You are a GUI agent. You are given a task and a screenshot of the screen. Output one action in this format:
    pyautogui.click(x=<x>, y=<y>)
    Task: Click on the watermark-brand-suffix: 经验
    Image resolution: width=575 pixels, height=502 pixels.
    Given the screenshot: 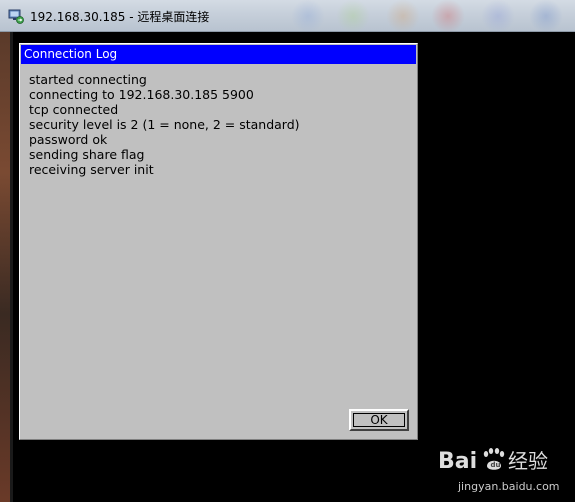 What is the action you would take?
    pyautogui.click(x=528, y=461)
    